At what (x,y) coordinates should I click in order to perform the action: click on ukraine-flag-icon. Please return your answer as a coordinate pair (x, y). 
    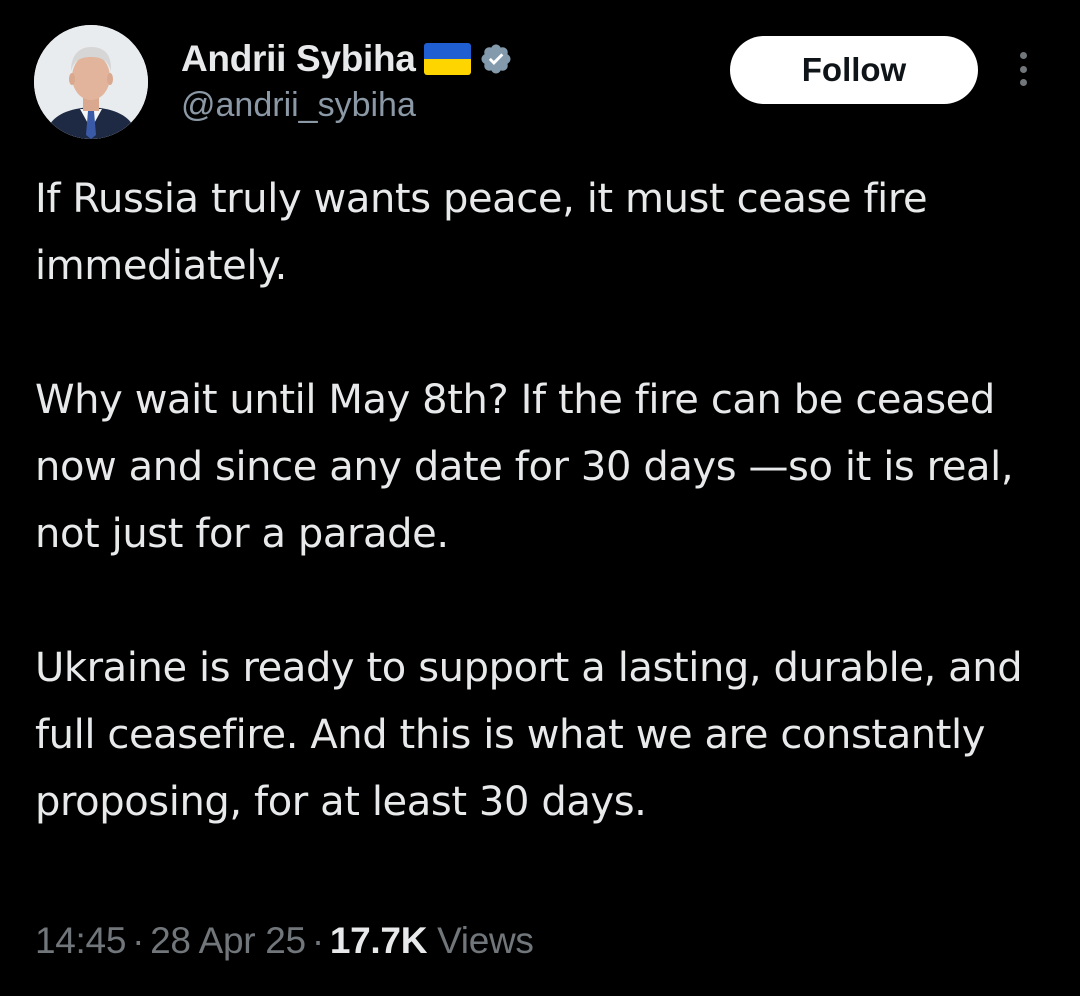
    Looking at the image, I should click on (447, 59).